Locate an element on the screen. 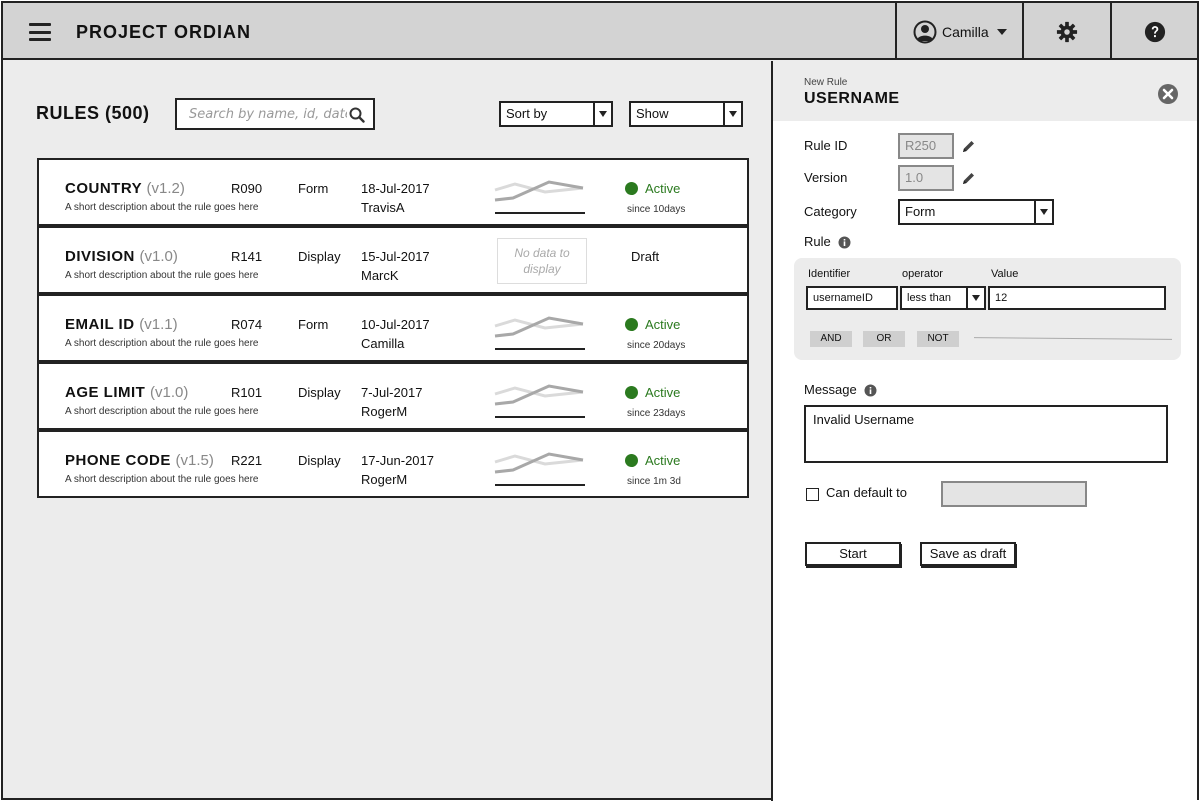 The width and height of the screenshot is (1200, 801). save-draft-button: Save as draft is located at coordinates (968, 554).